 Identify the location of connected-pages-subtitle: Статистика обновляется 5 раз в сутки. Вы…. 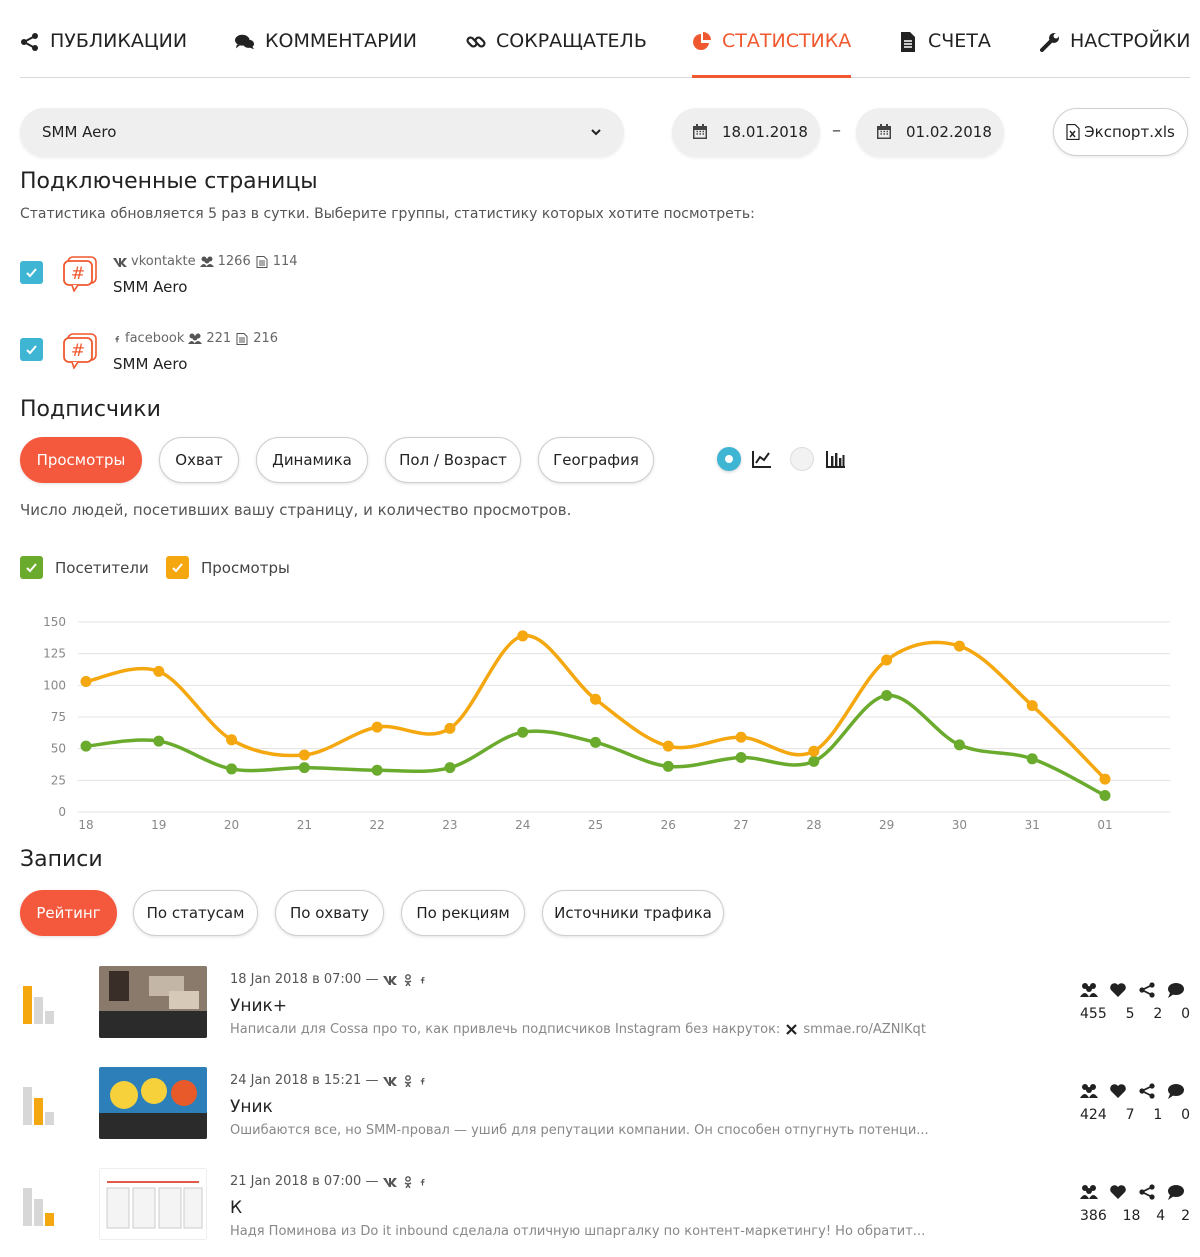
(387, 214).